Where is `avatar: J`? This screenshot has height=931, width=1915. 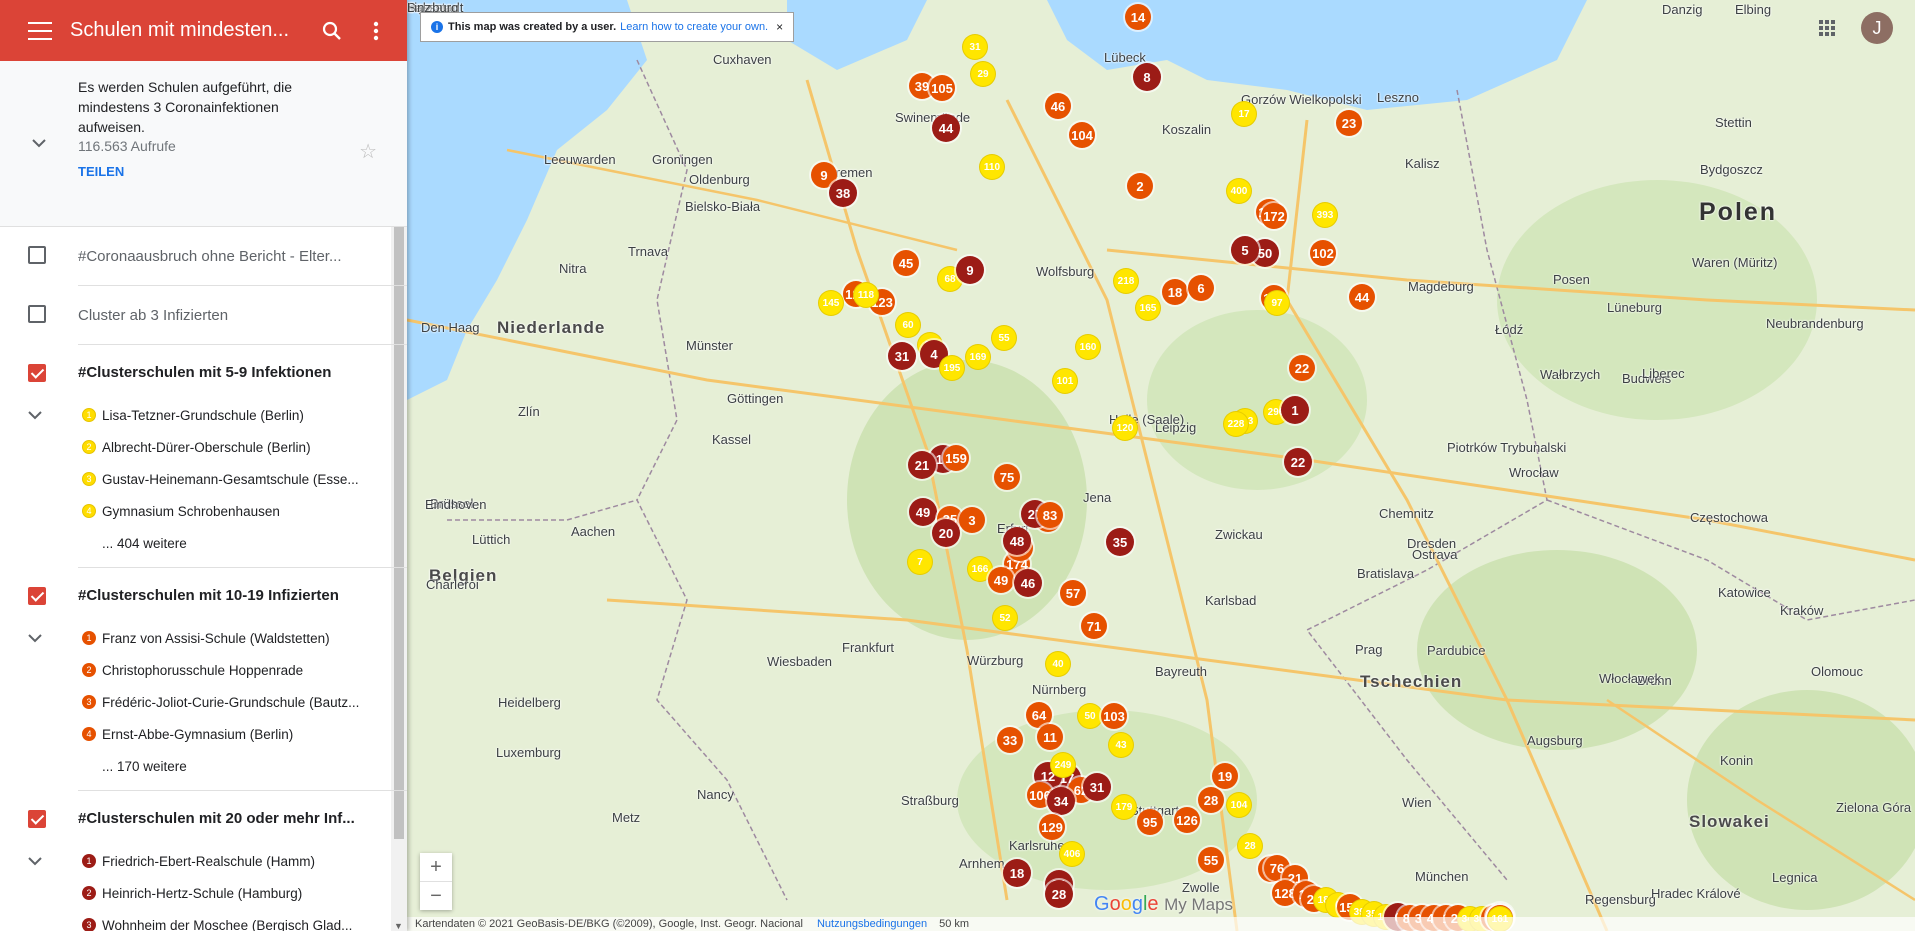 avatar: J is located at coordinates (1877, 28).